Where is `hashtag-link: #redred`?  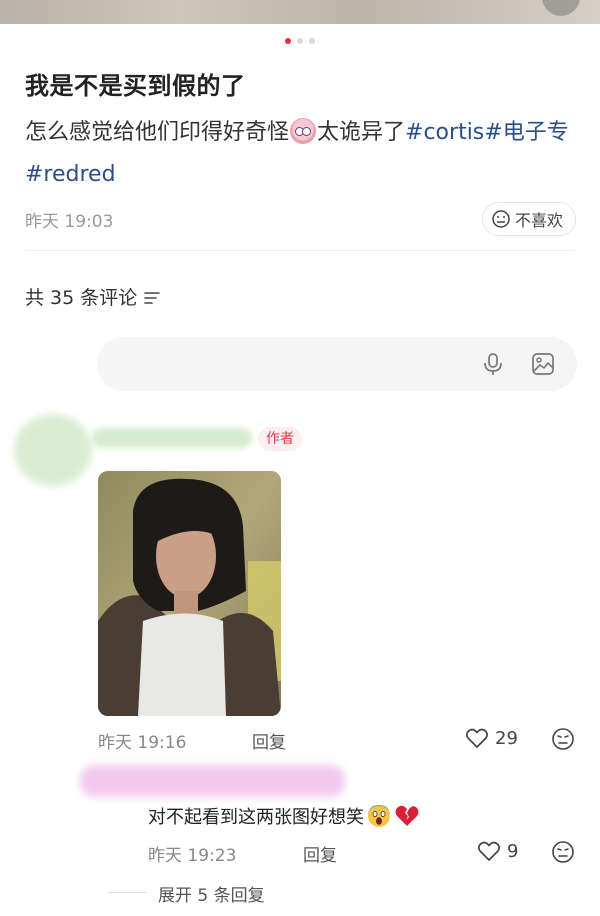
hashtag-link: #redred is located at coordinates (70, 174).